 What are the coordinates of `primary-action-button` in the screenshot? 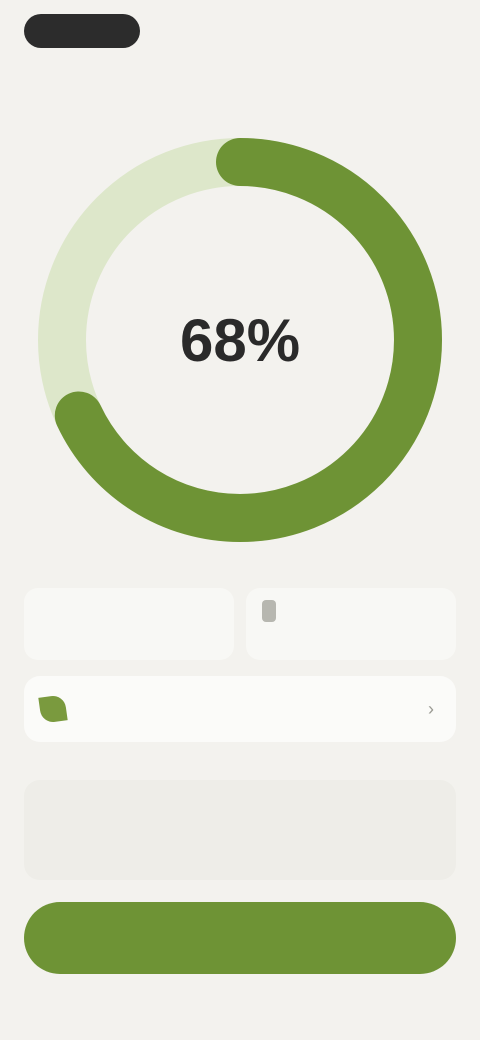 It's located at (240, 938).